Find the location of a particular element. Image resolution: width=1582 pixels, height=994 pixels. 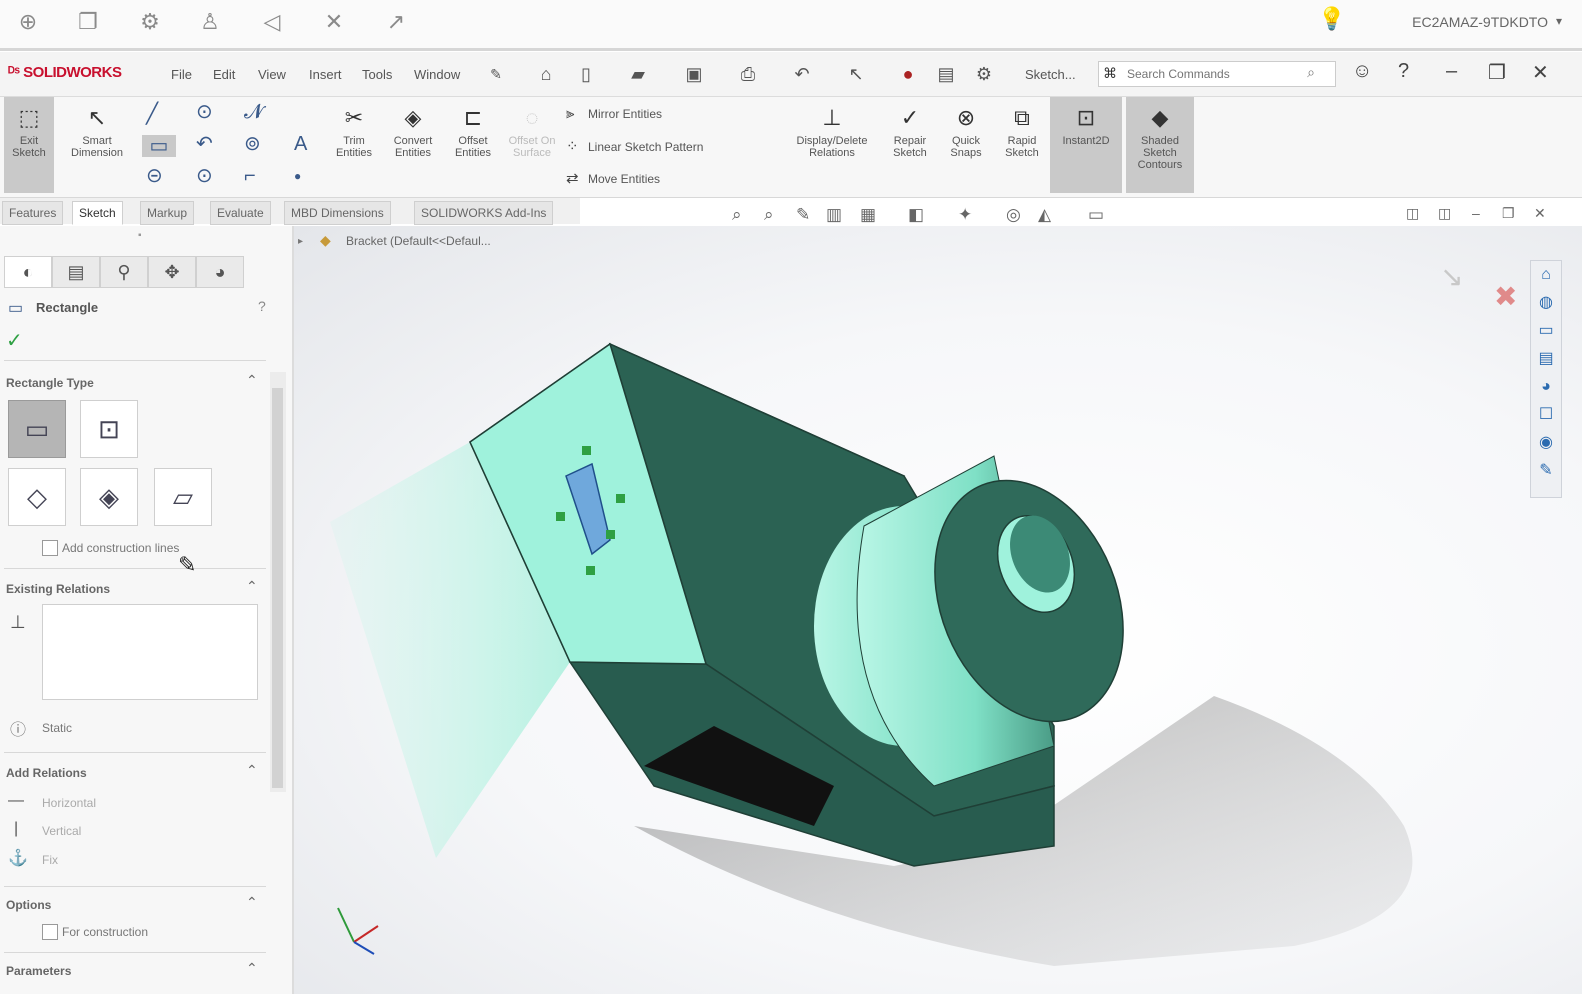

parameters-header: Parameters is located at coordinates (38, 971).